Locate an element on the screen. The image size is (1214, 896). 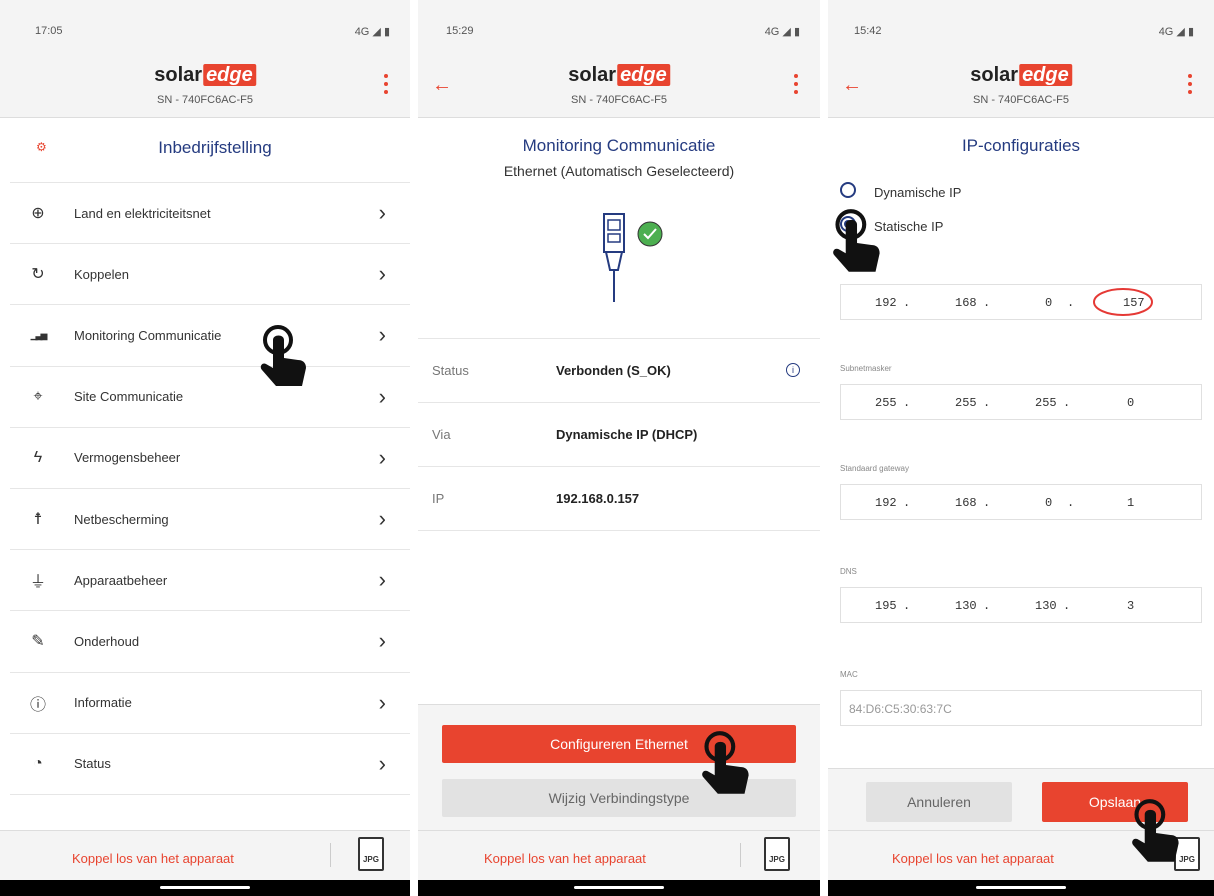
info-icon: i is located at coordinates (793, 370).